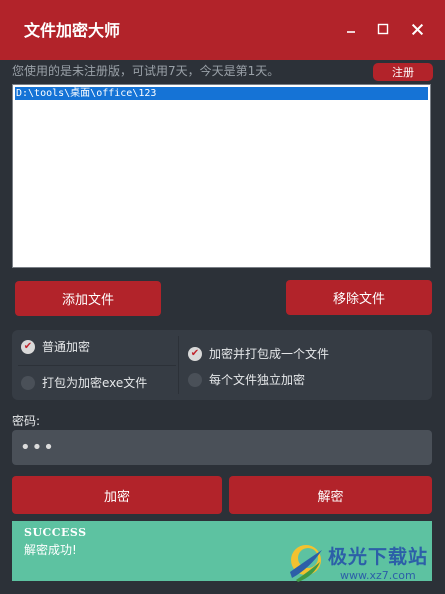  I want to click on window-title: 文件加密大师, so click(72, 30).